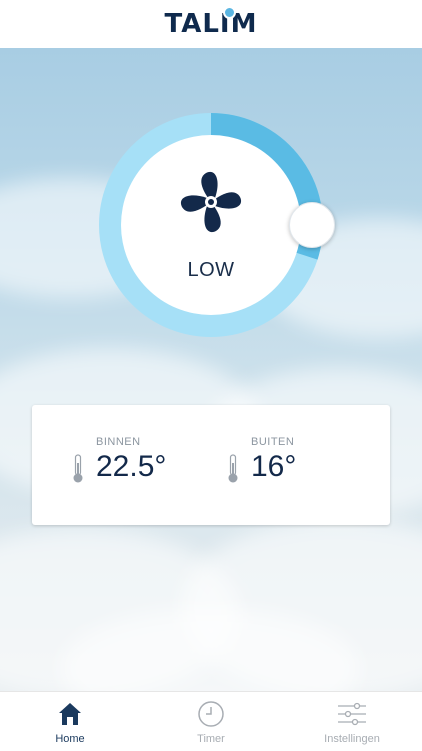  What do you see at coordinates (70, 714) in the screenshot?
I see `home-icon` at bounding box center [70, 714].